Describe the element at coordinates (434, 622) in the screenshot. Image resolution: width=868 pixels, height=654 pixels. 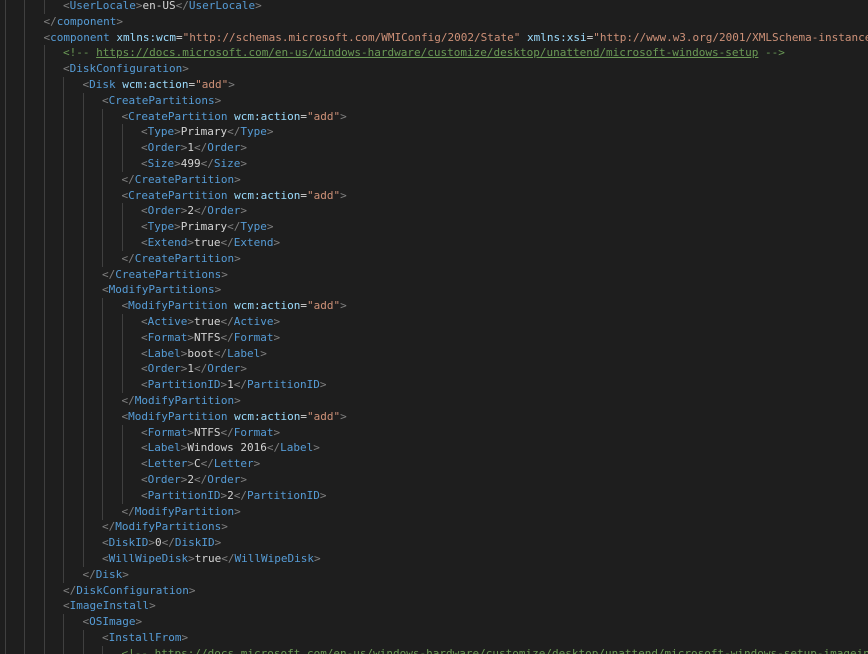
I see `code-line: <OSImage>` at that location.